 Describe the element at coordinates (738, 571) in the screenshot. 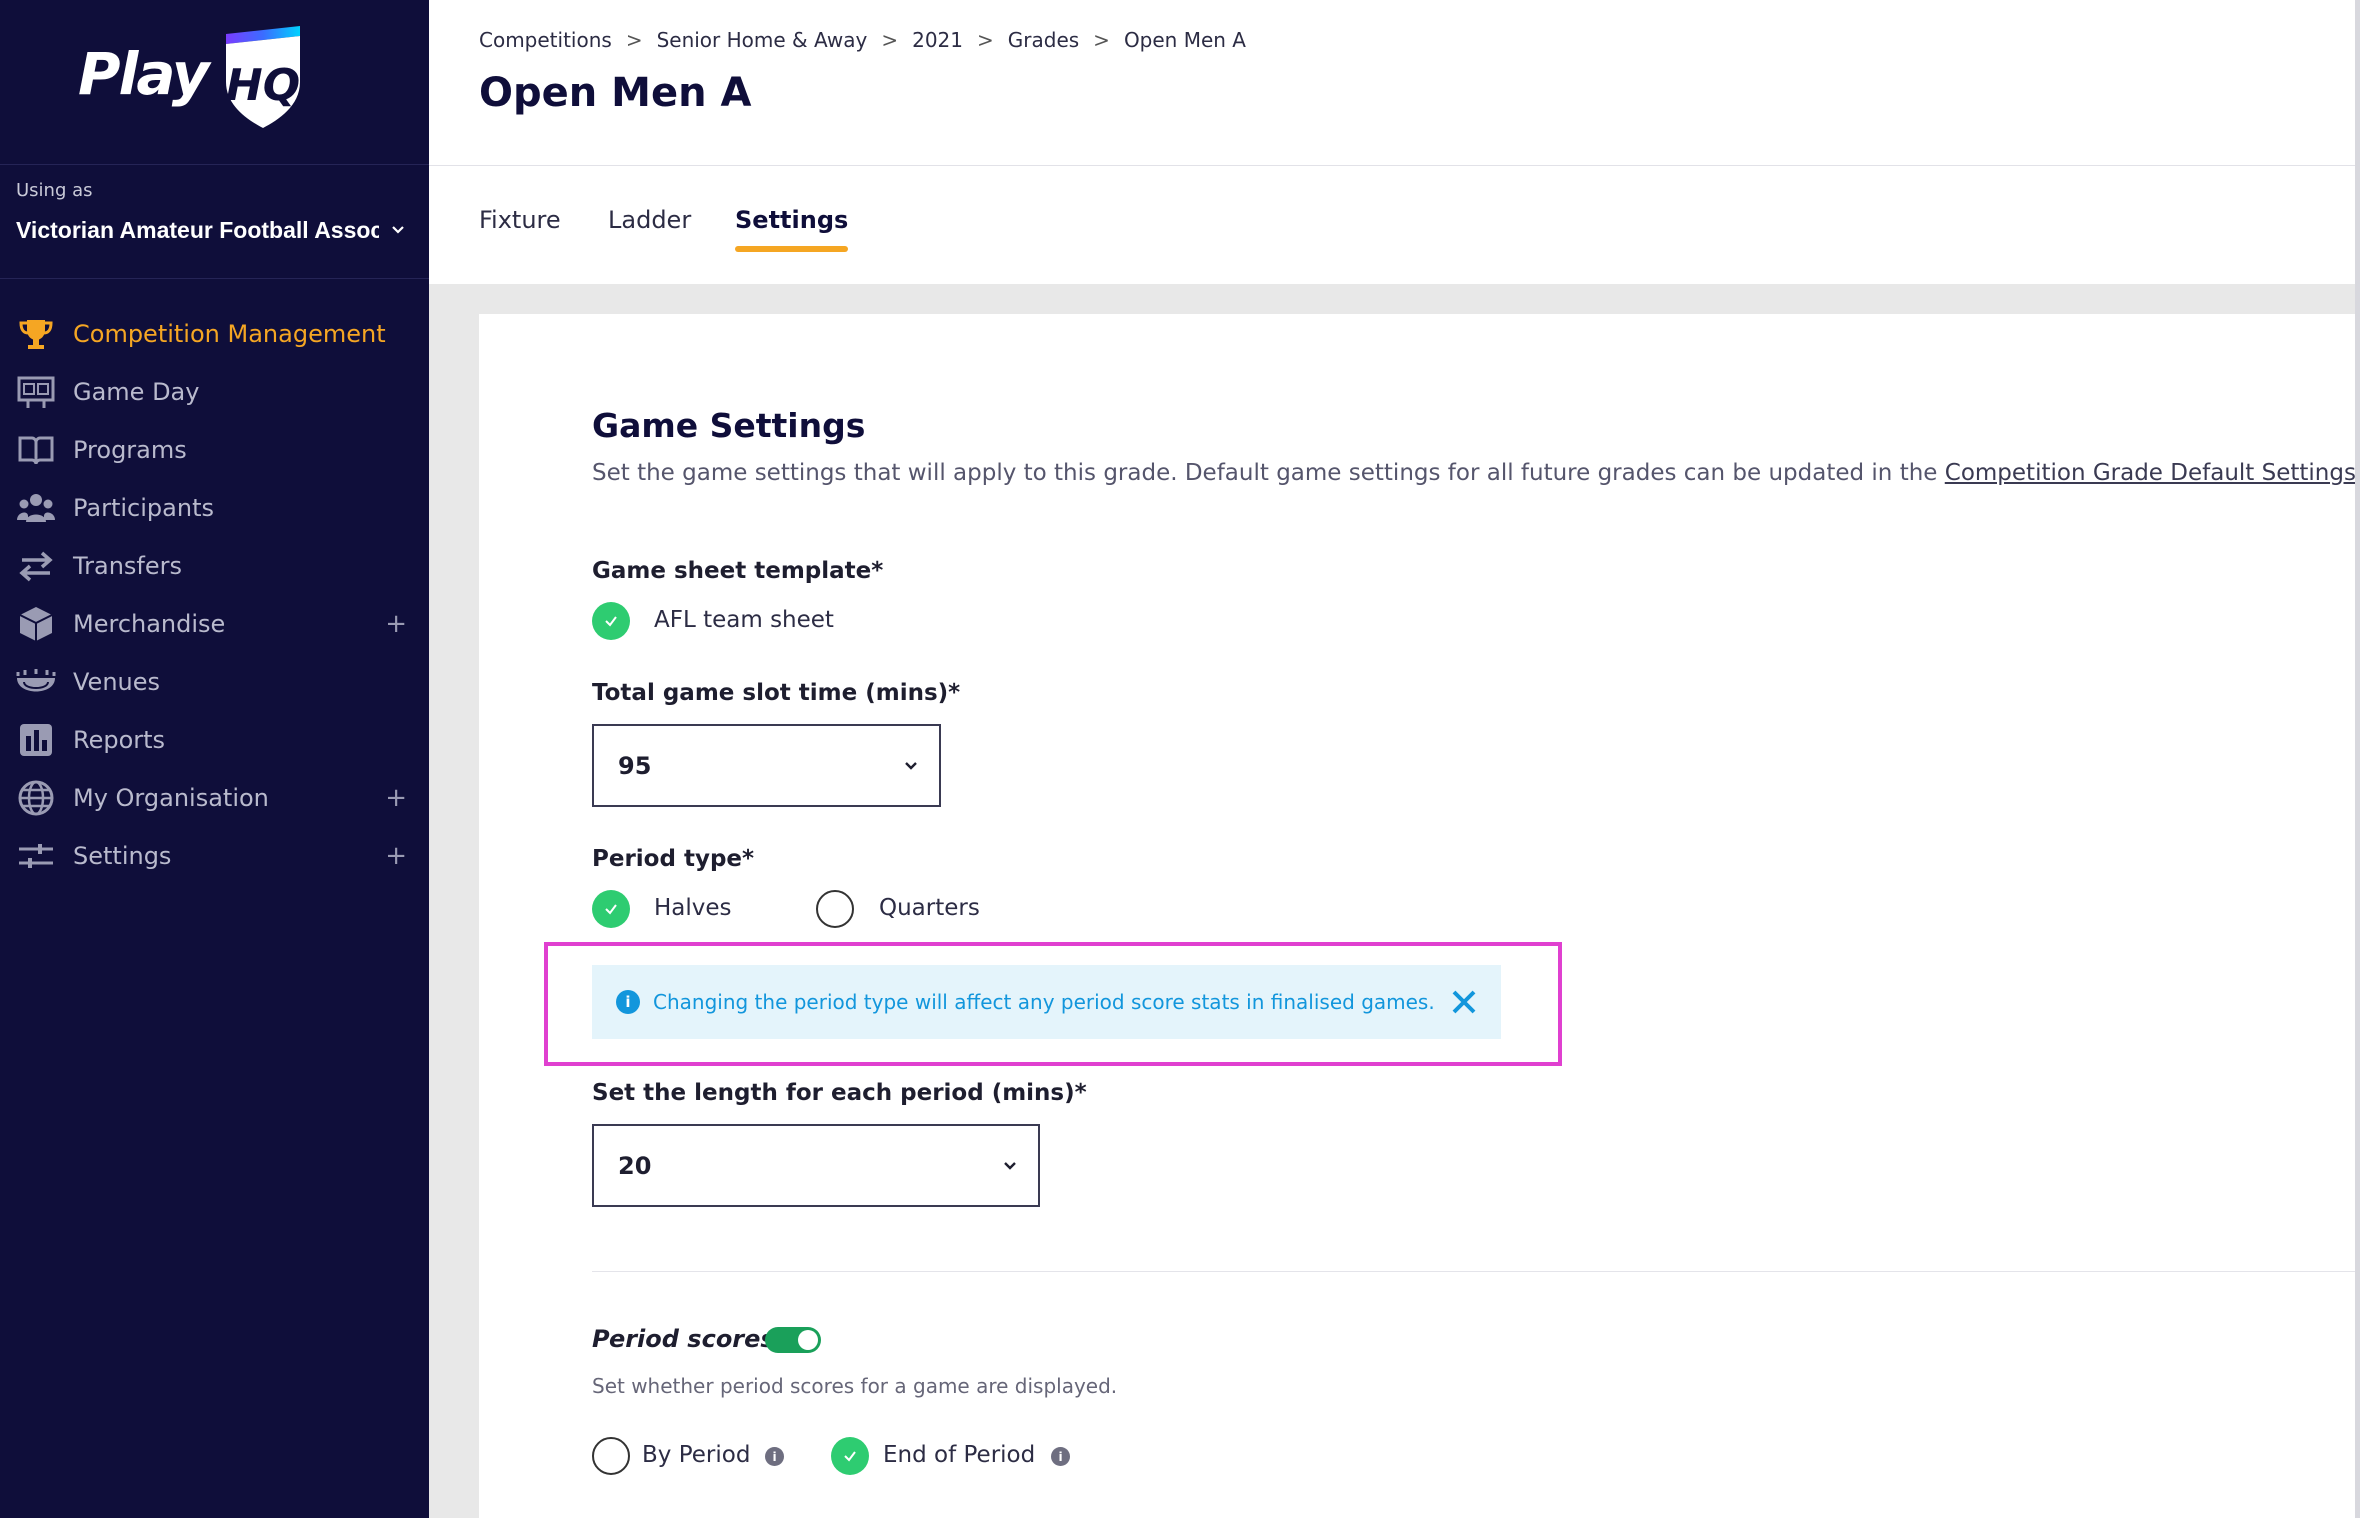

I see `sheet-template-label: Game sheet template*` at that location.